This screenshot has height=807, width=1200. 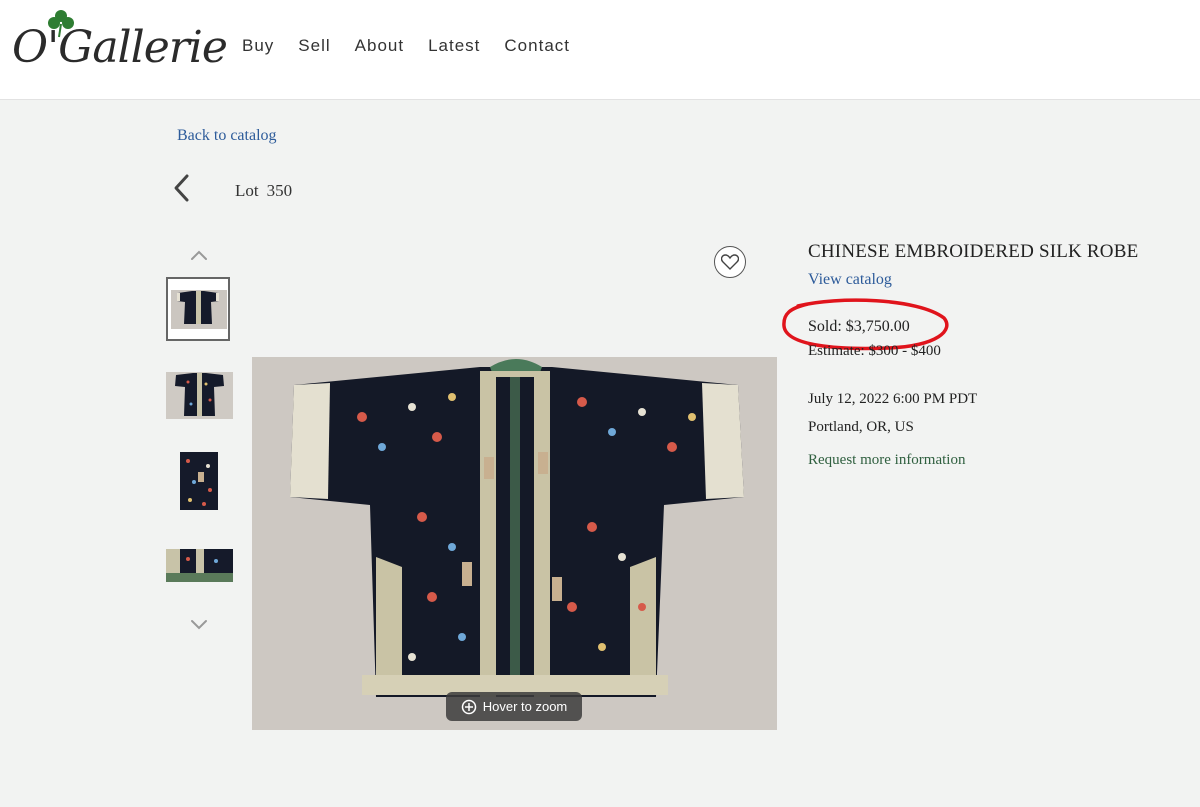 What do you see at coordinates (279, 190) in the screenshot?
I see `lot-number: 350` at bounding box center [279, 190].